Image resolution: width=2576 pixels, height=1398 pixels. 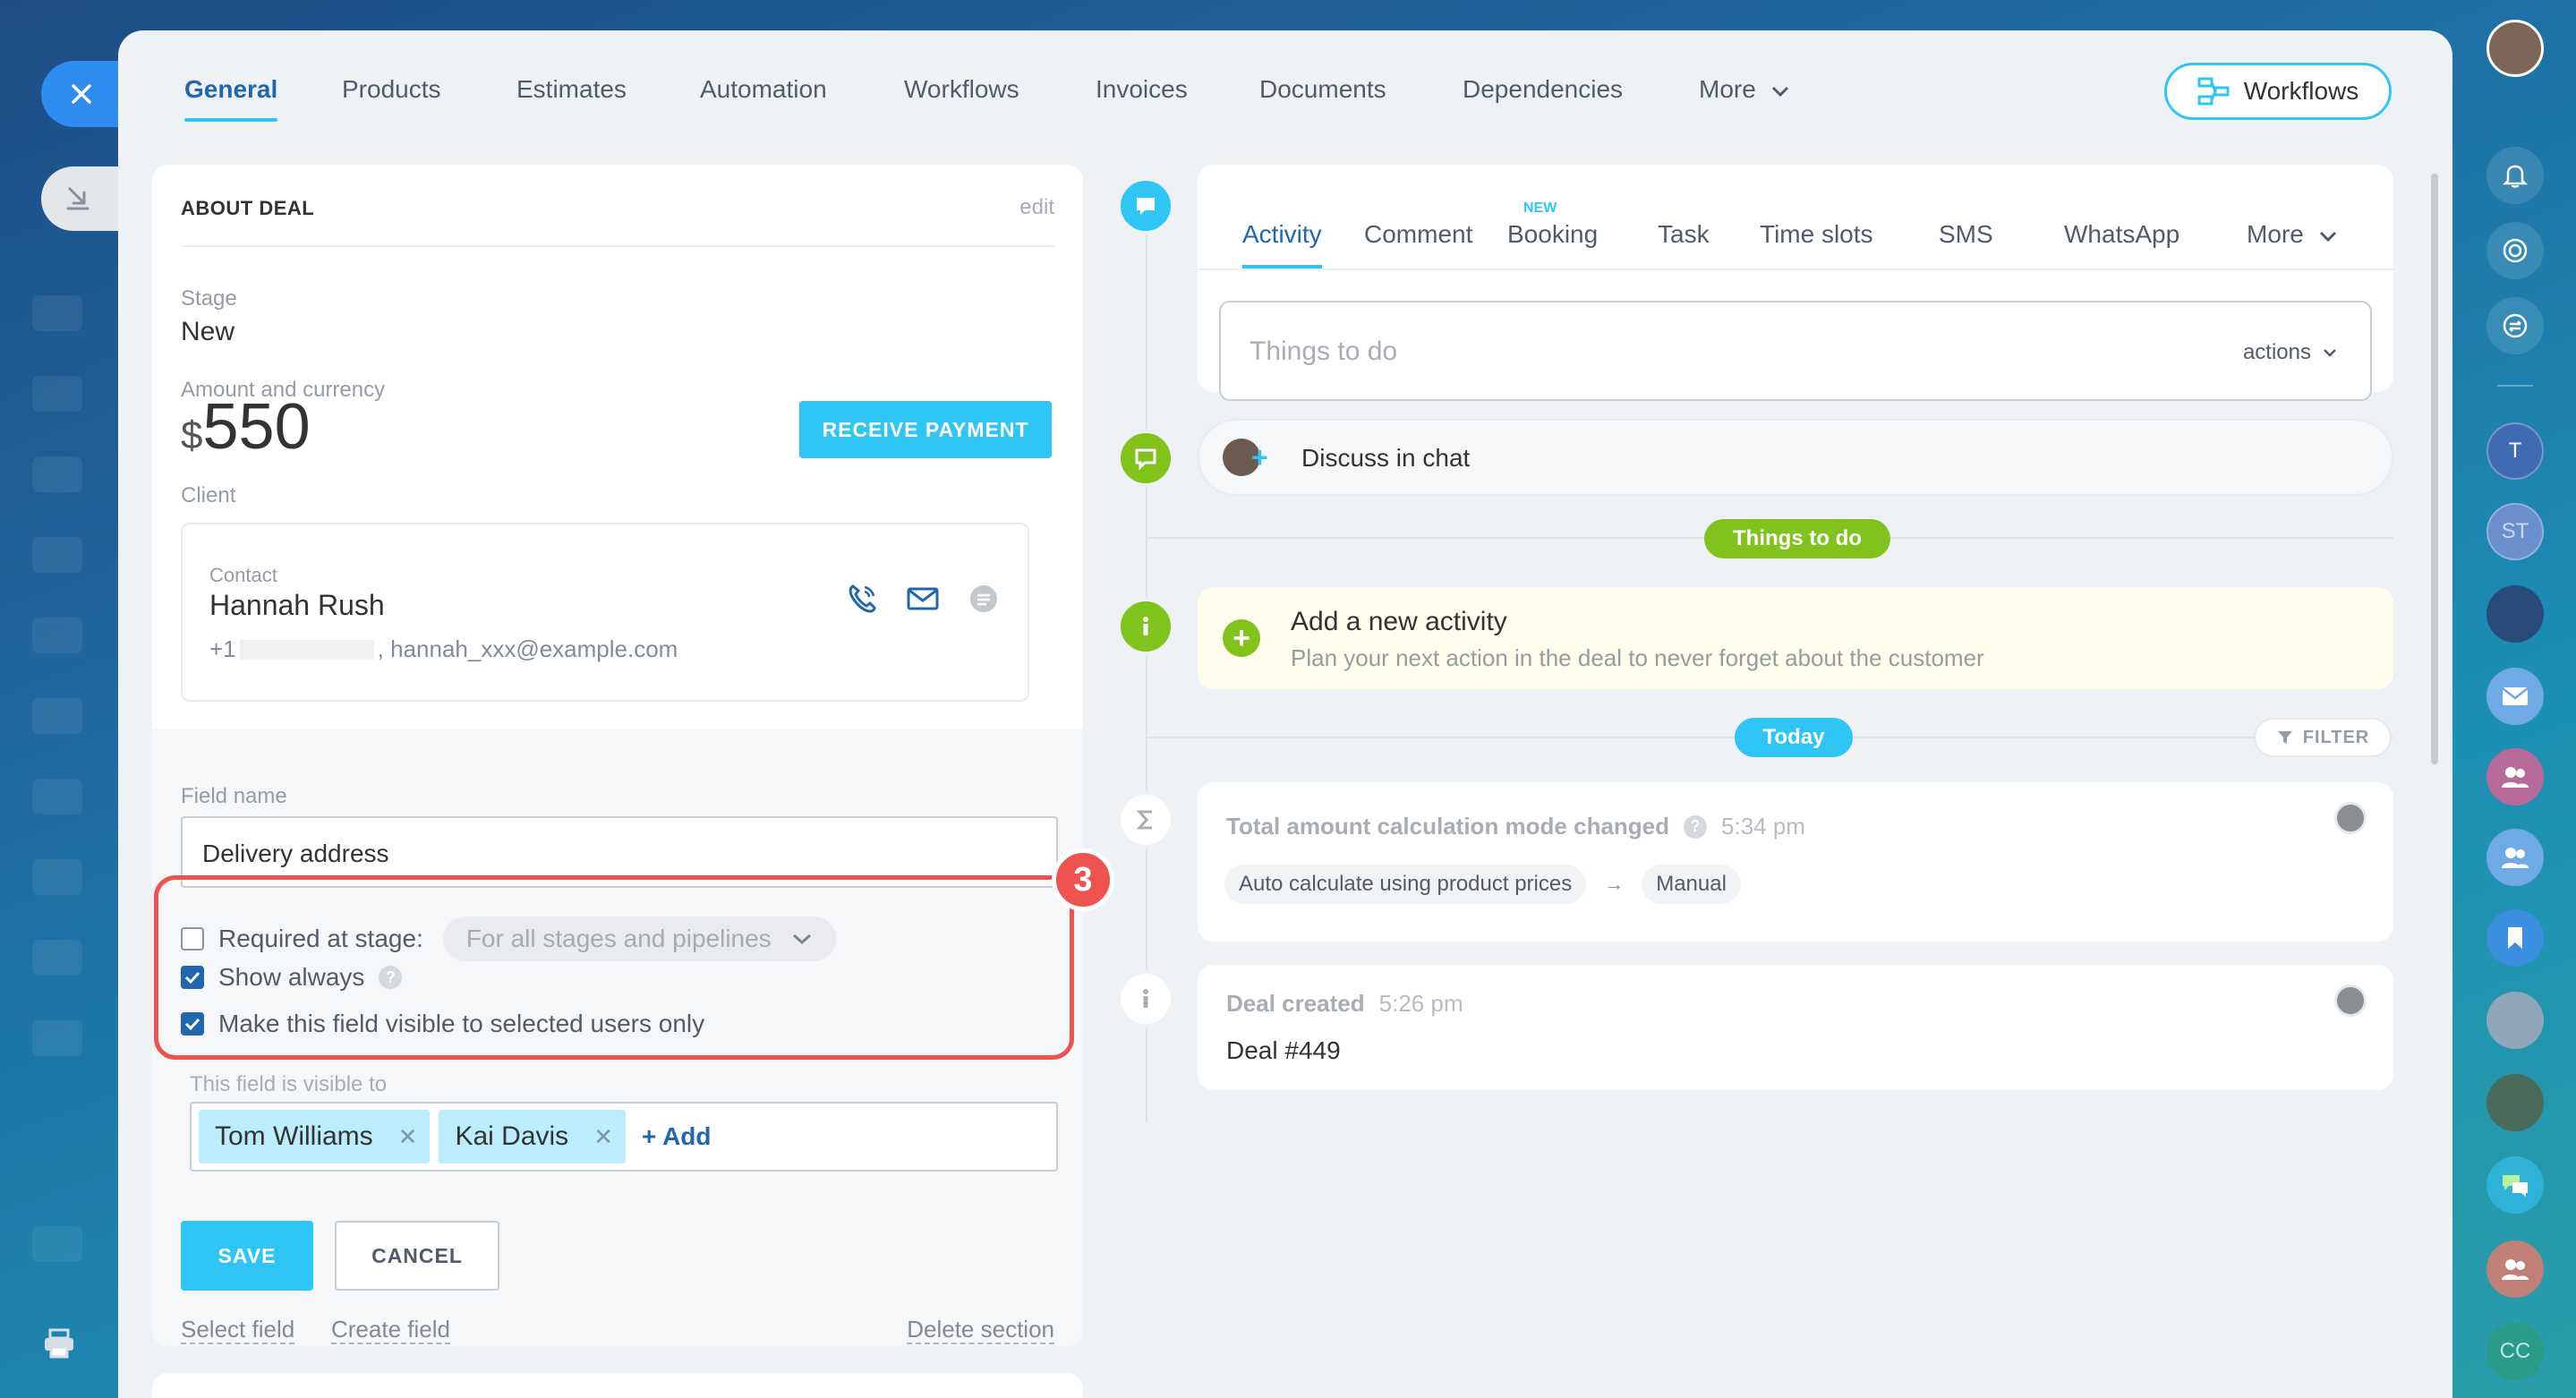 What do you see at coordinates (2515, 251) in the screenshot?
I see `target-button` at bounding box center [2515, 251].